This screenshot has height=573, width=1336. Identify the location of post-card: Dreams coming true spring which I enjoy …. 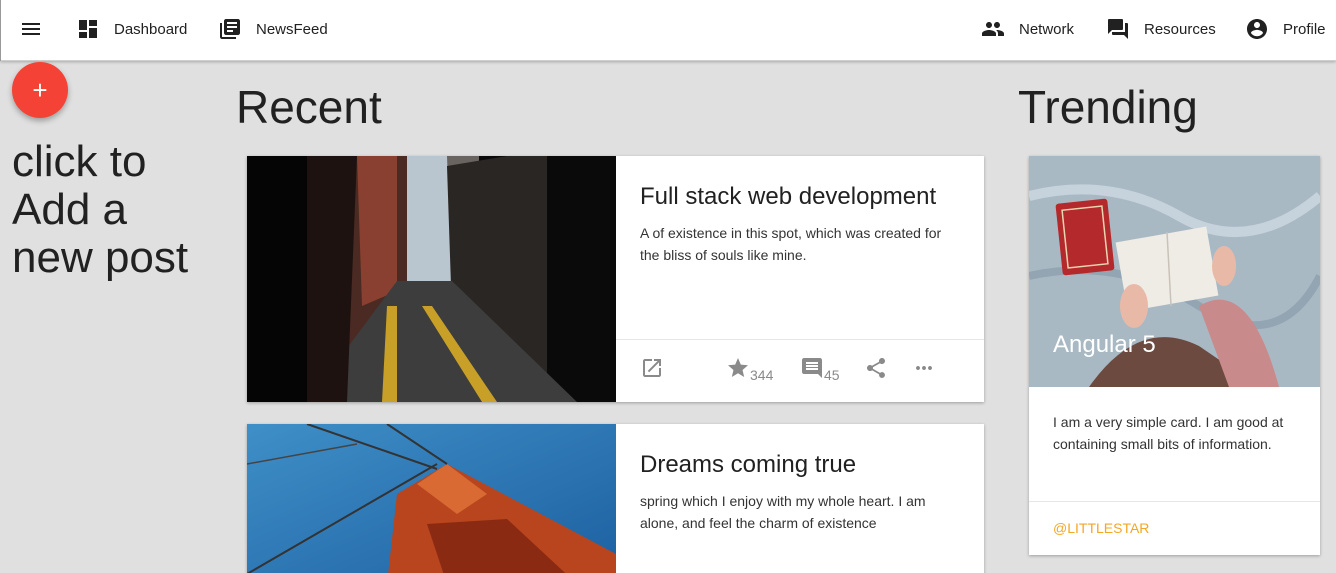
(615, 498).